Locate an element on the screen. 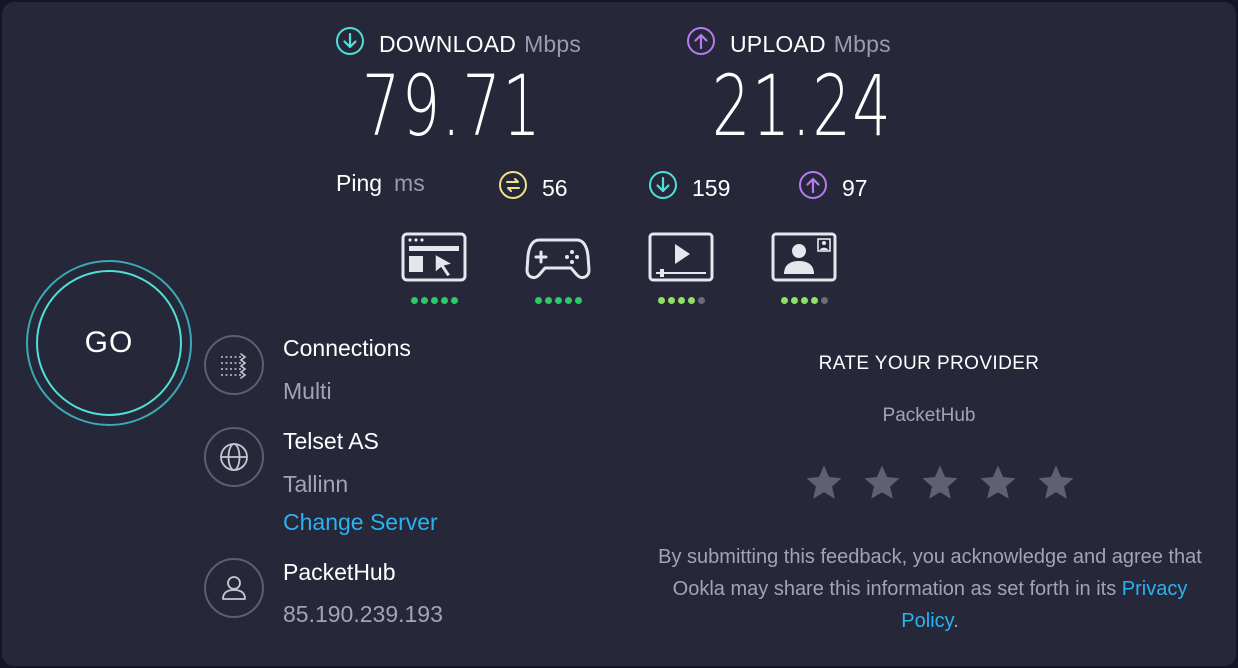  rate-provider-title: RATE YOUR PROVIDER is located at coordinates (929, 363).